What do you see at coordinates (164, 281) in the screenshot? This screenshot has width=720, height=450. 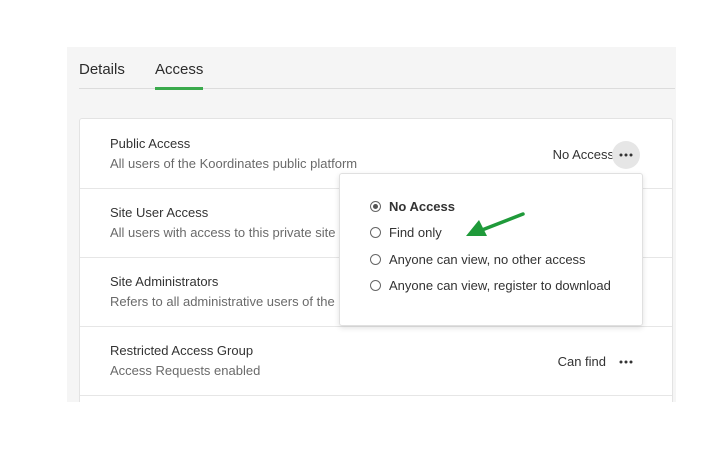 I see `row-title: Site Administrators` at bounding box center [164, 281].